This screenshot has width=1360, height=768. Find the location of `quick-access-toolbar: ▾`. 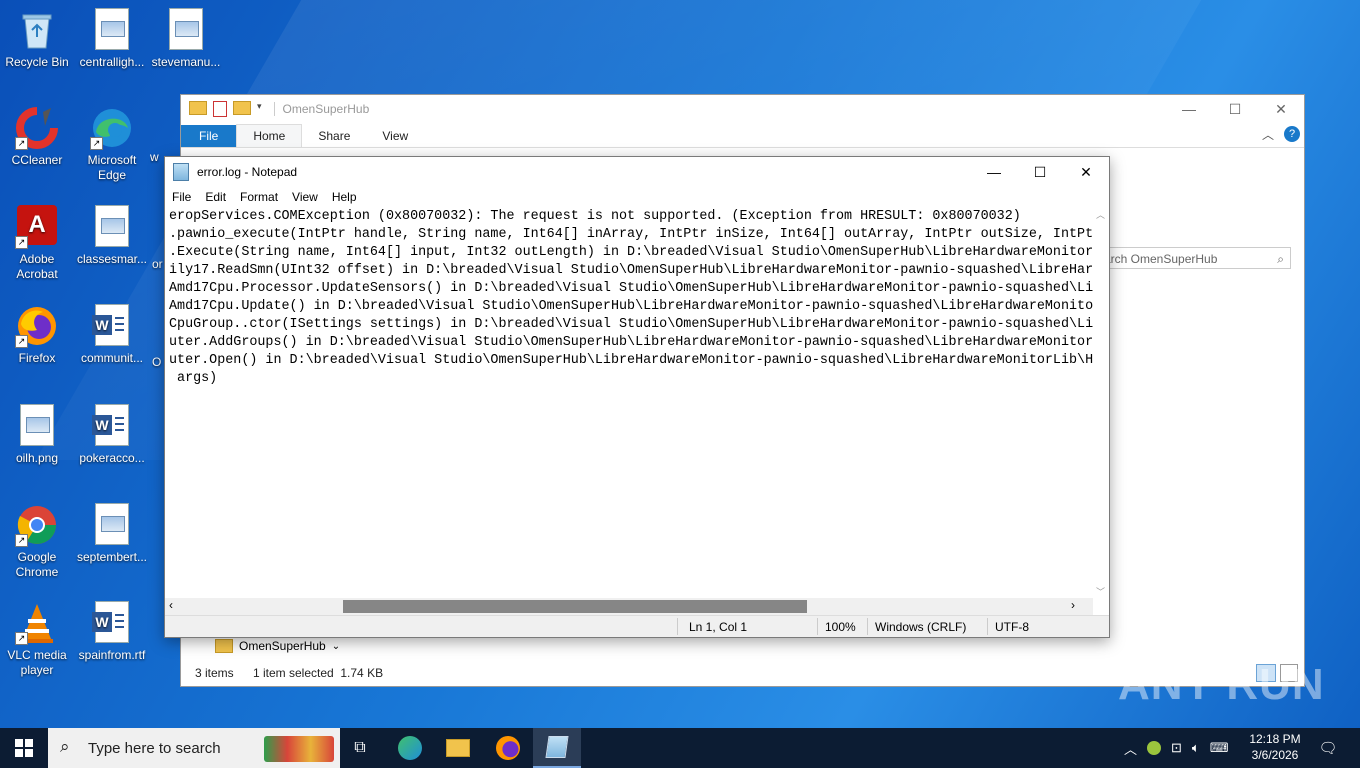

quick-access-toolbar: ▾ is located at coordinates (225, 109).